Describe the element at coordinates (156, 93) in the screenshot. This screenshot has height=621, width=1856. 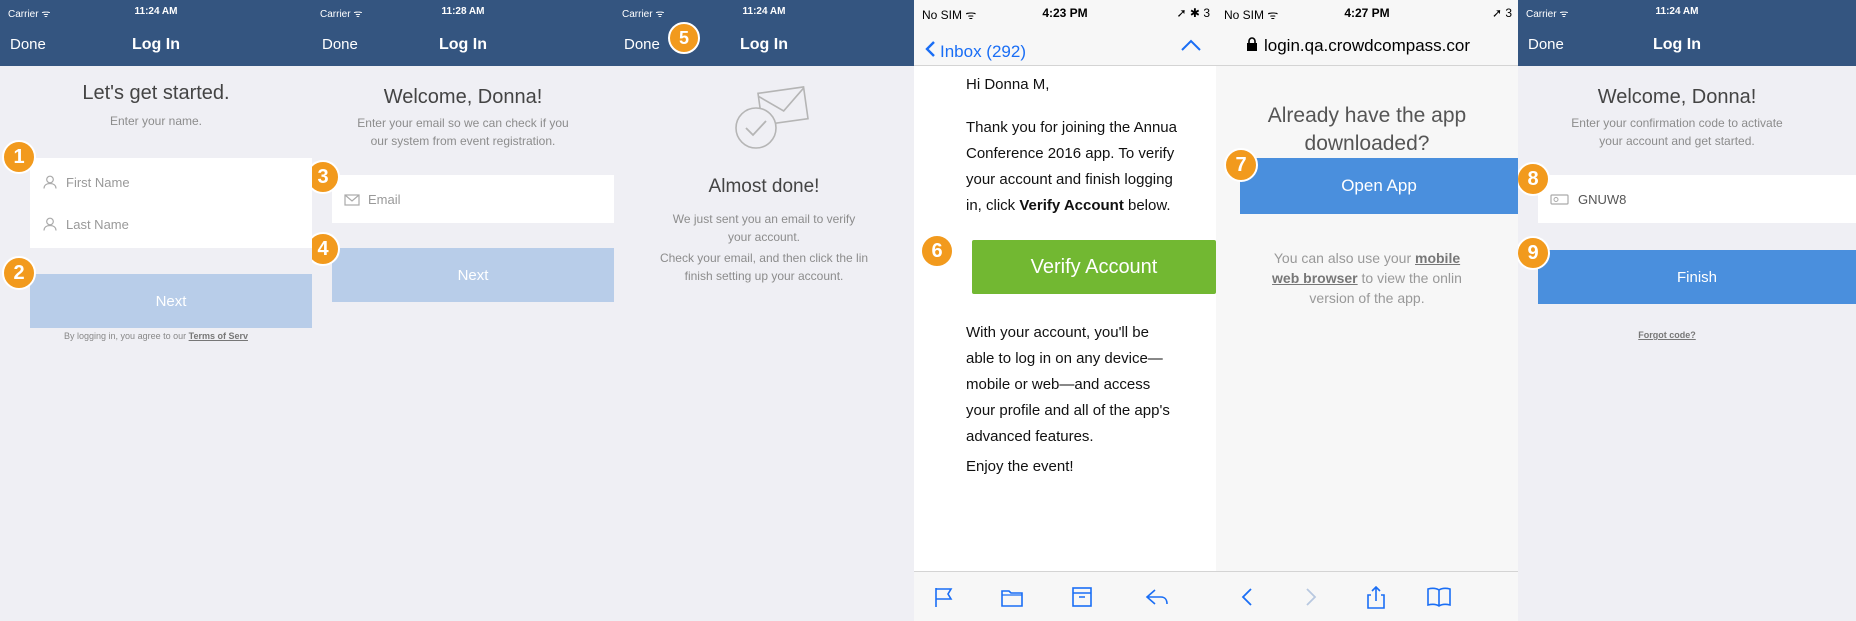
I see `page-heading: Let's get started.` at that location.